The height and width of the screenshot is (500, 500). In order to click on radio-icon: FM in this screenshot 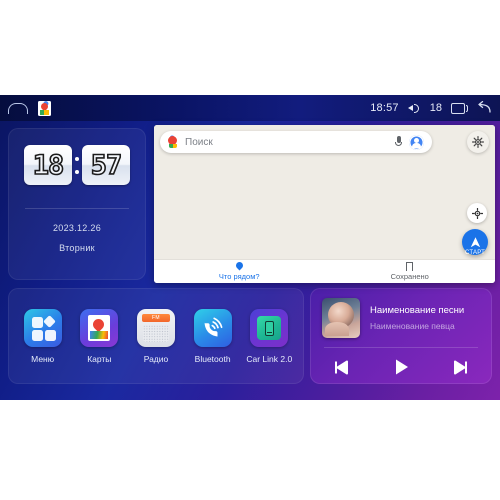, I will do `click(155, 327)`.